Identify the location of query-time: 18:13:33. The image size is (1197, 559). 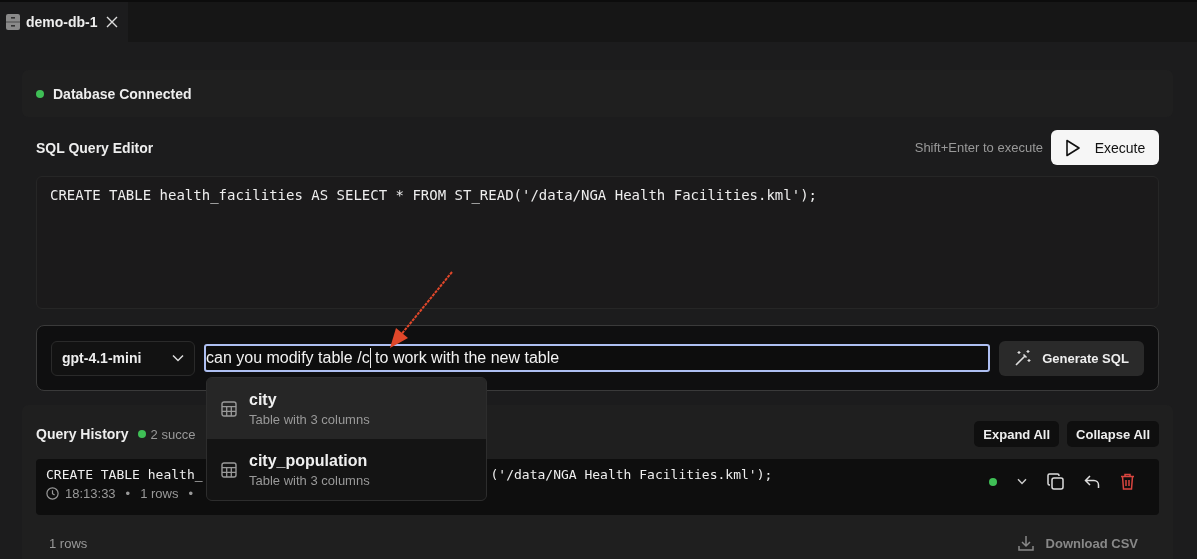
(90, 493).